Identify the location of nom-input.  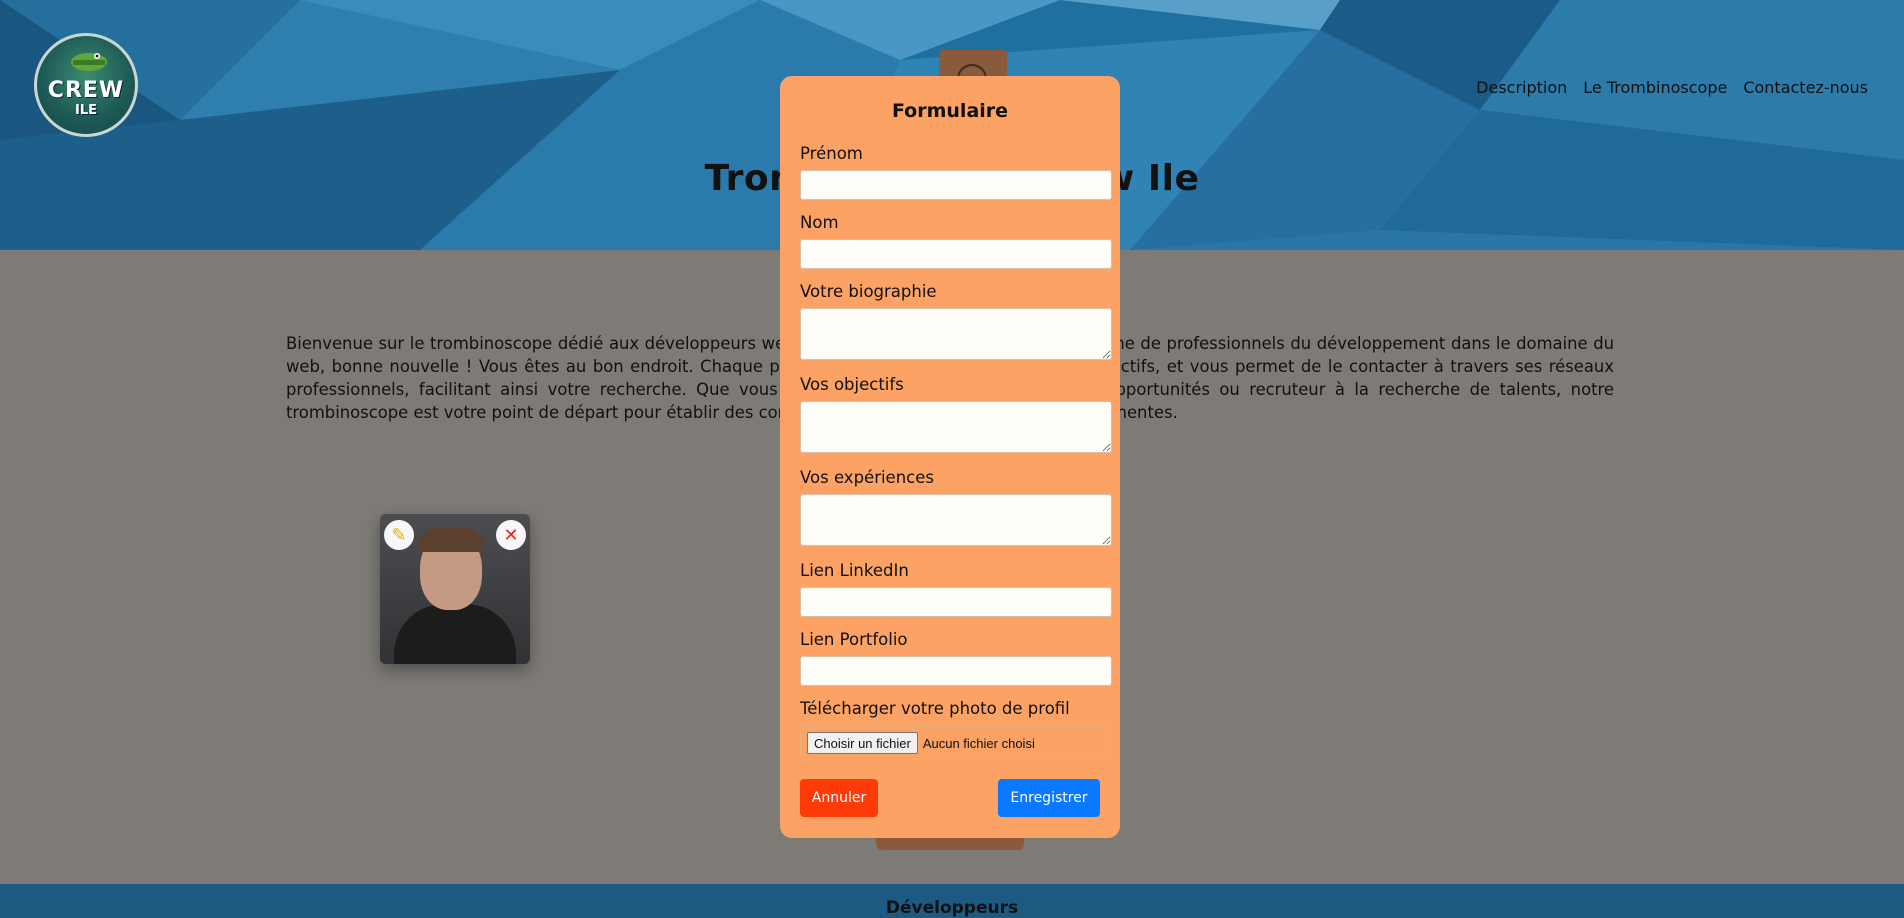
(956, 254).